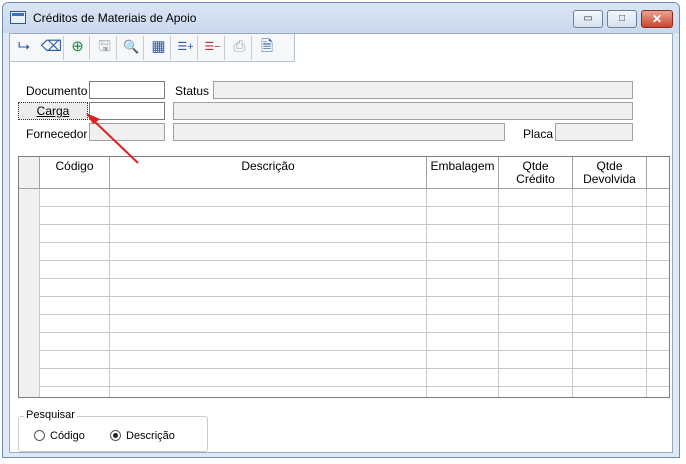  Describe the element at coordinates (588, 19) in the screenshot. I see `minimize-button: ▭` at that location.